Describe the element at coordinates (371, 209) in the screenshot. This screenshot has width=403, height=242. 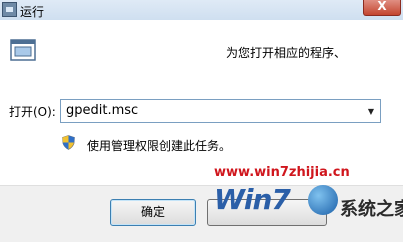
I see `logo-cjk-text: 系统之家` at that location.